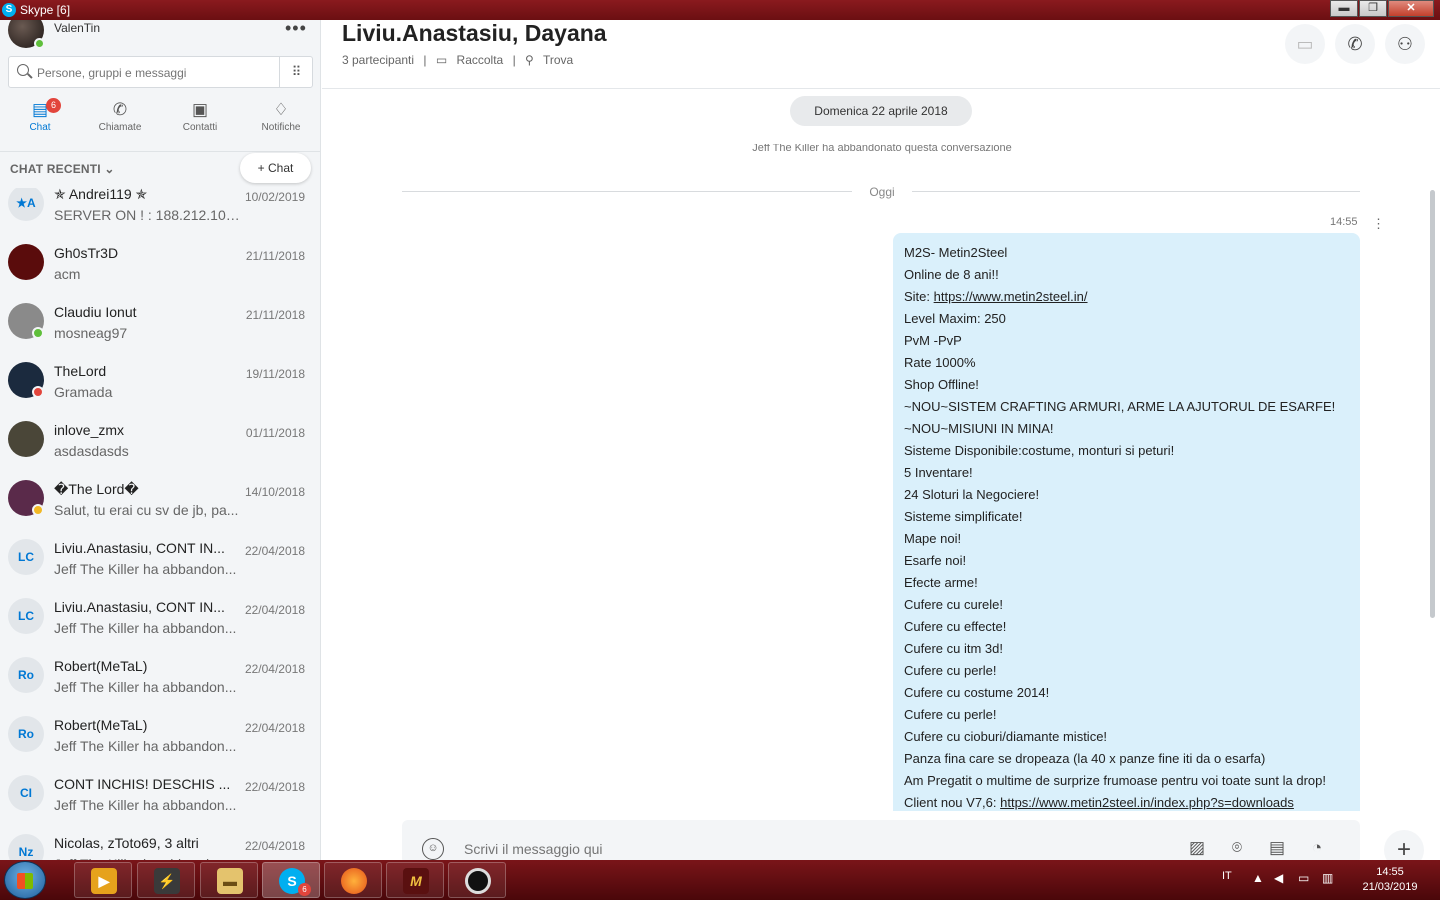  Describe the element at coordinates (280, 115) in the screenshot. I see `tab-notifications: ♢ Notifiche` at that location.